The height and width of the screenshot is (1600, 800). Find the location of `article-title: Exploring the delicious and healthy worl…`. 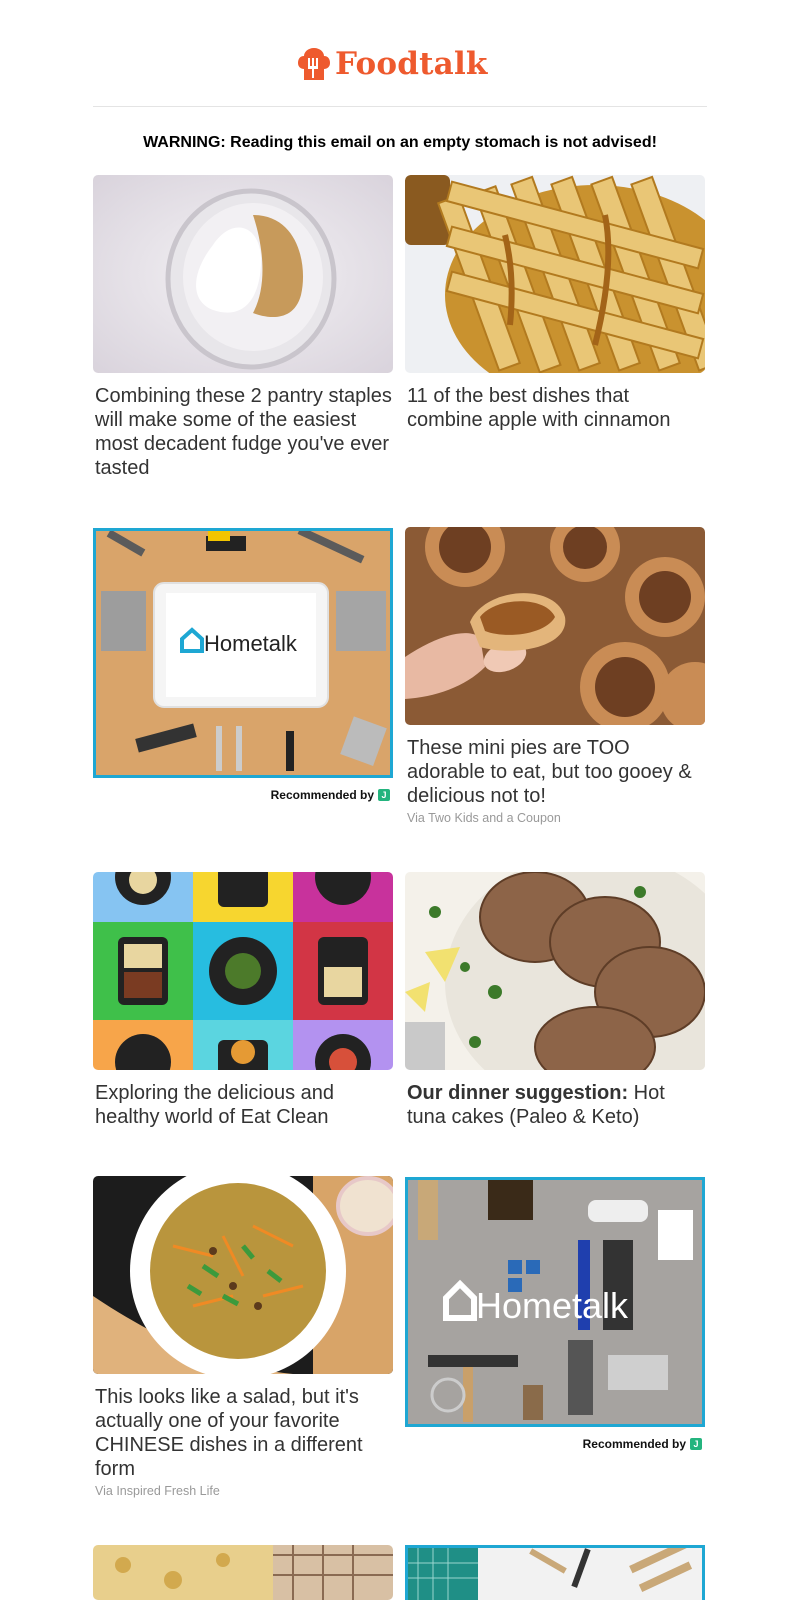

article-title: Exploring the delicious and healthy worl… is located at coordinates (215, 1105).